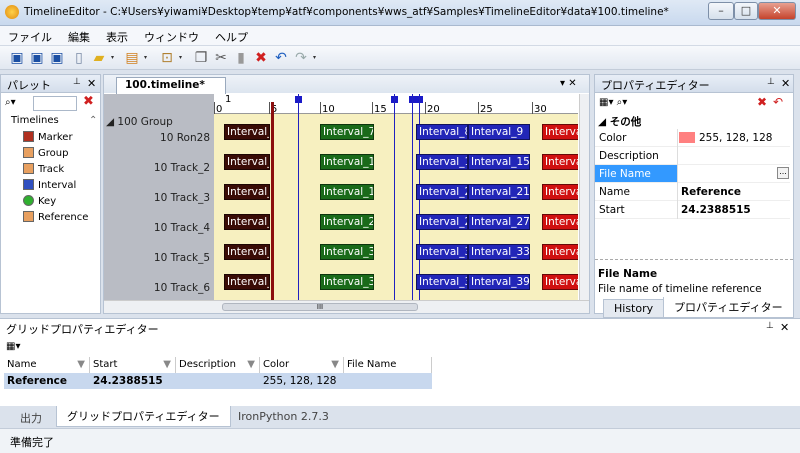  Describe the element at coordinates (184, 228) in the screenshot. I see `track-label: 10 Track_4` at that location.